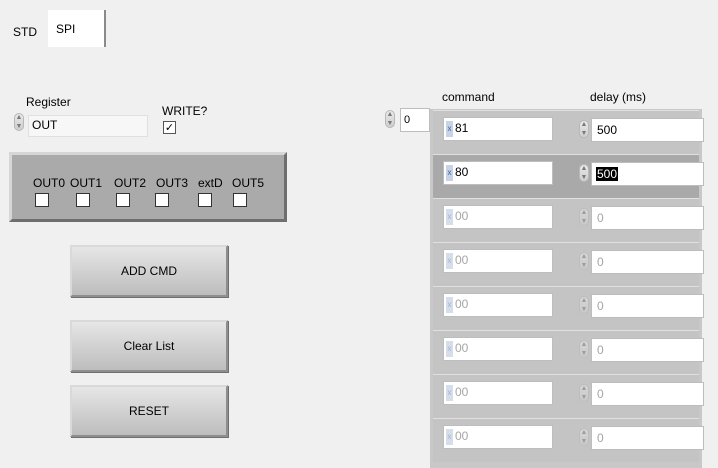 This screenshot has height=468, width=718. What do you see at coordinates (498, 173) in the screenshot?
I see `command-field: x 80` at bounding box center [498, 173].